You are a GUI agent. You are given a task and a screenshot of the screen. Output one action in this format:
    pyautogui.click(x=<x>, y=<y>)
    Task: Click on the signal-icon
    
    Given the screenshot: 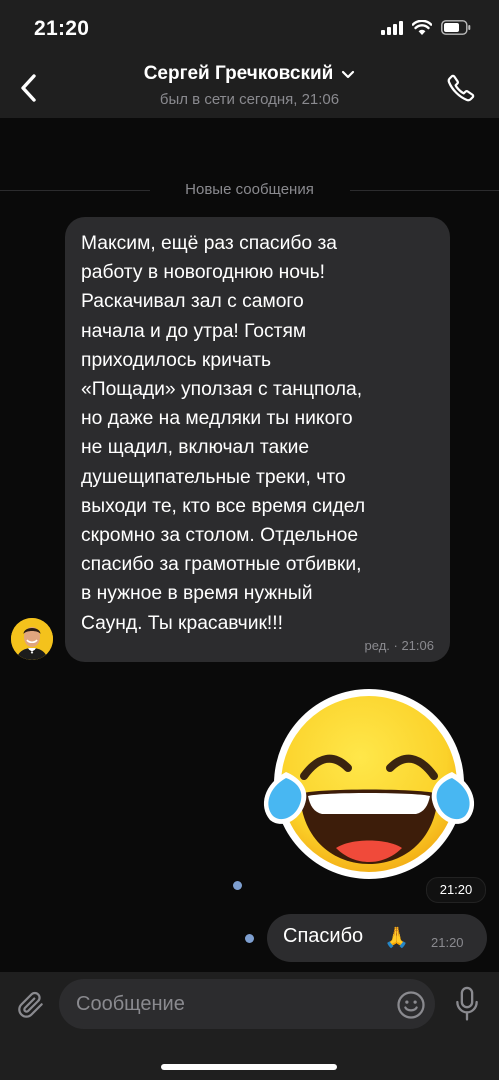 What is the action you would take?
    pyautogui.click(x=392, y=27)
    